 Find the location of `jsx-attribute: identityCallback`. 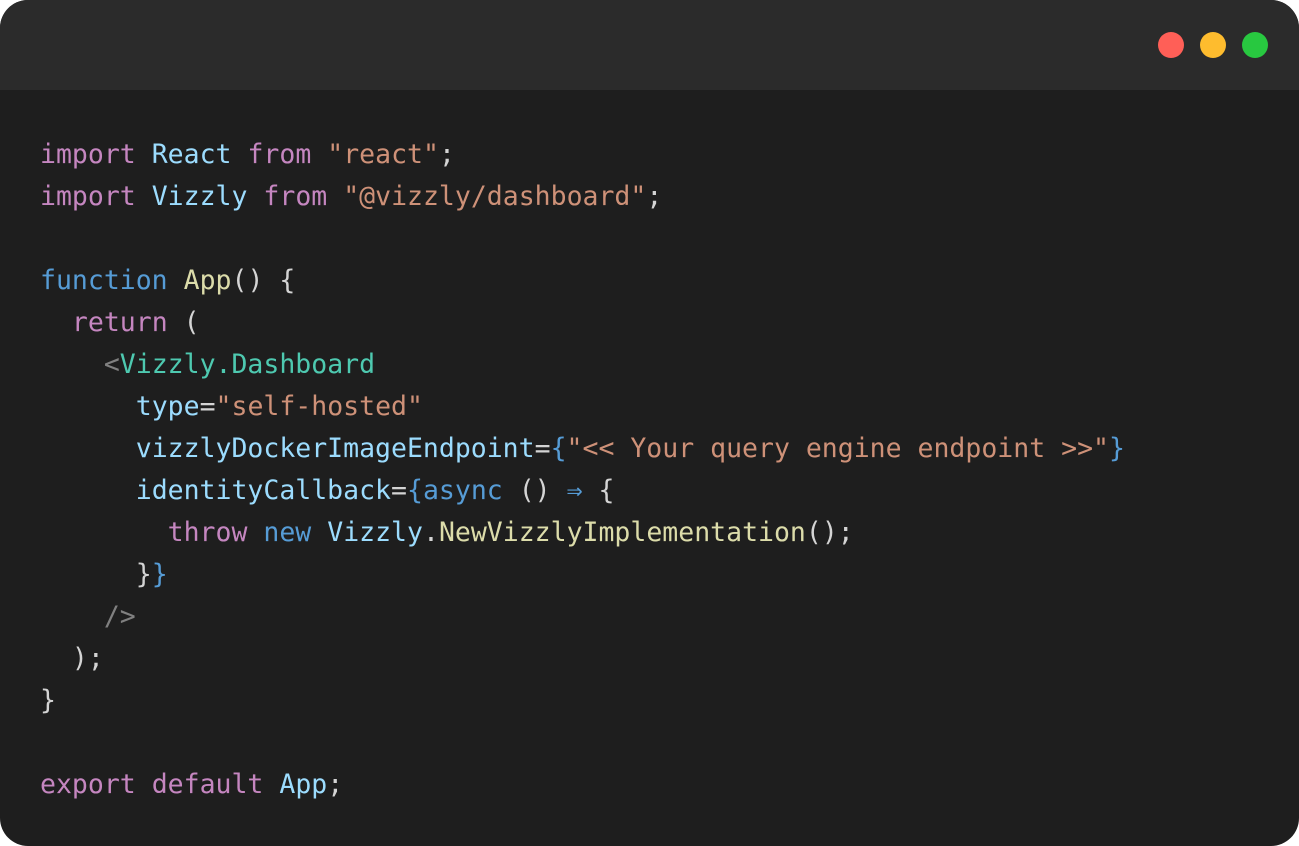

jsx-attribute: identityCallback is located at coordinates (263, 490).